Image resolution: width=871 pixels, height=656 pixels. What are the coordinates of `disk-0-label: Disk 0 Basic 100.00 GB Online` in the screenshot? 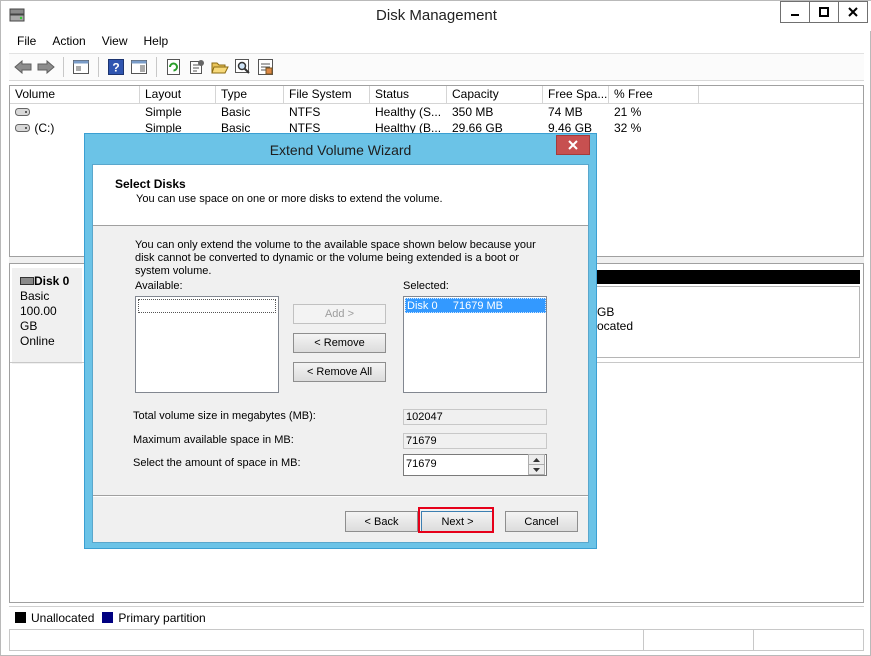 It's located at (47, 316).